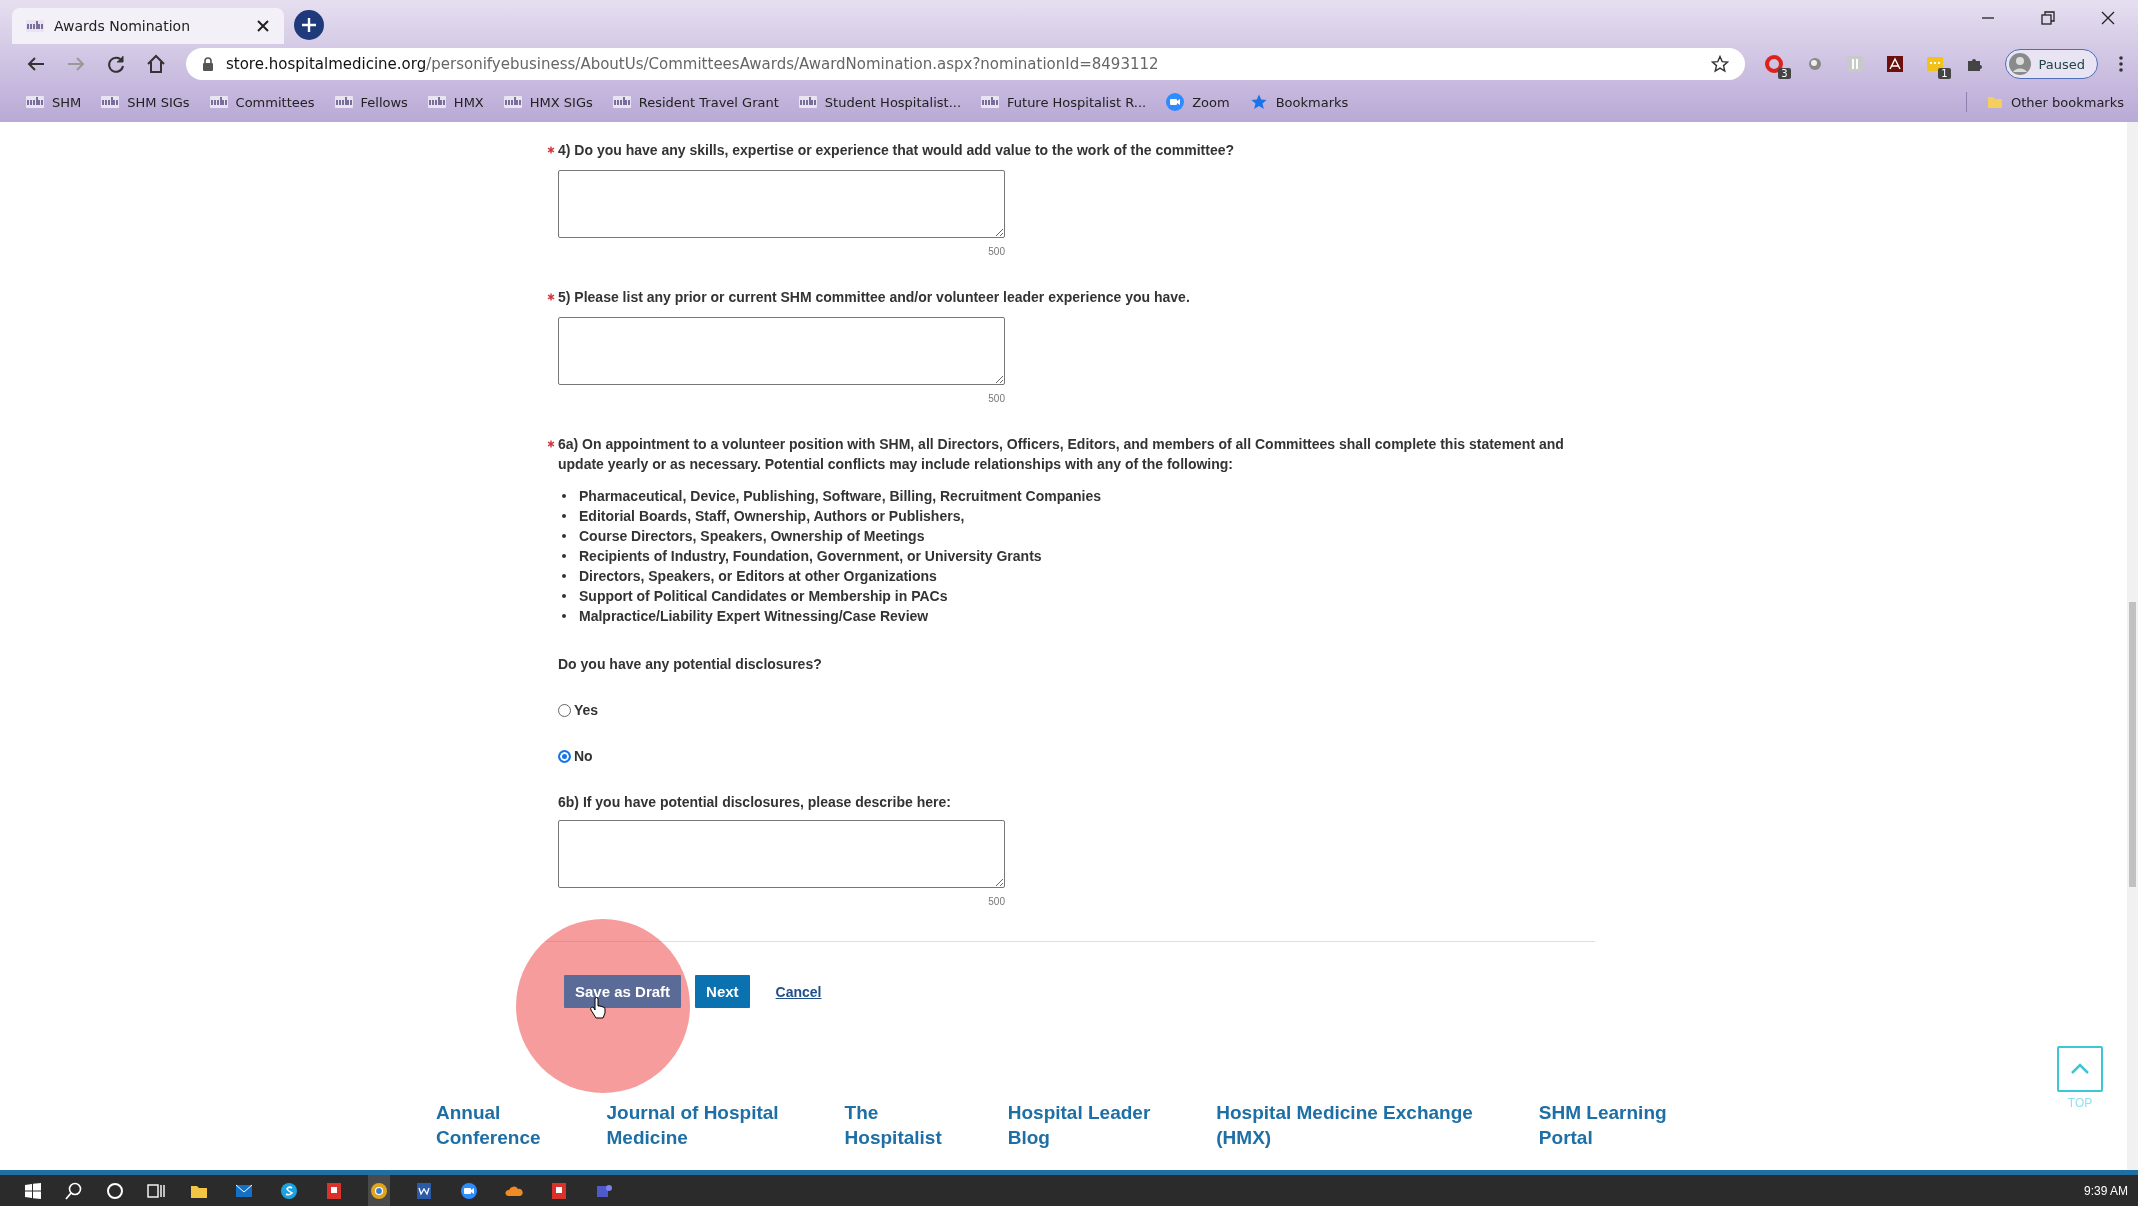 The image size is (2138, 1206). I want to click on footer-link: Annual Conference, so click(488, 1125).